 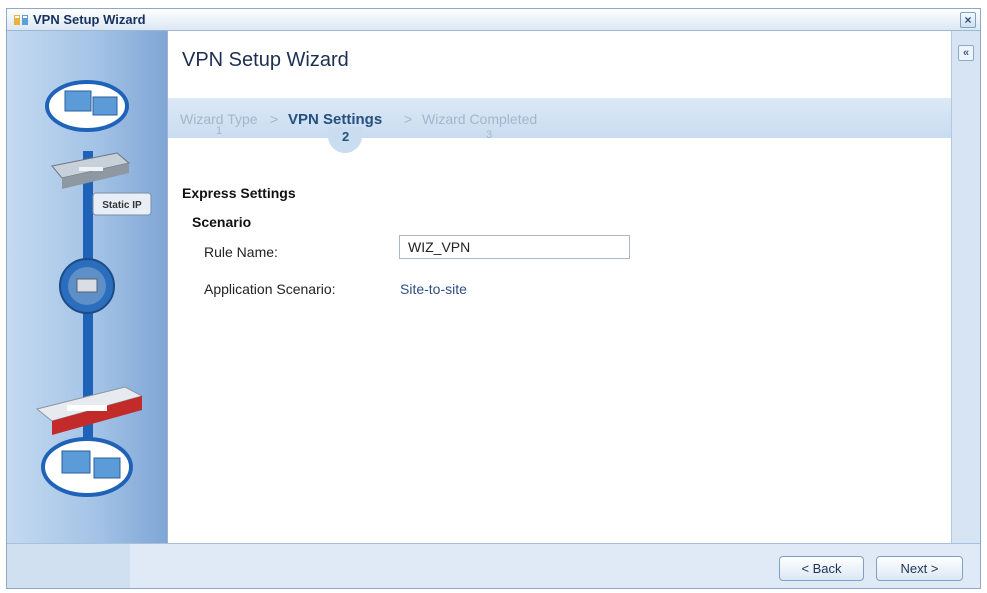 I want to click on step-2-label: VPN Settings, so click(x=335, y=119).